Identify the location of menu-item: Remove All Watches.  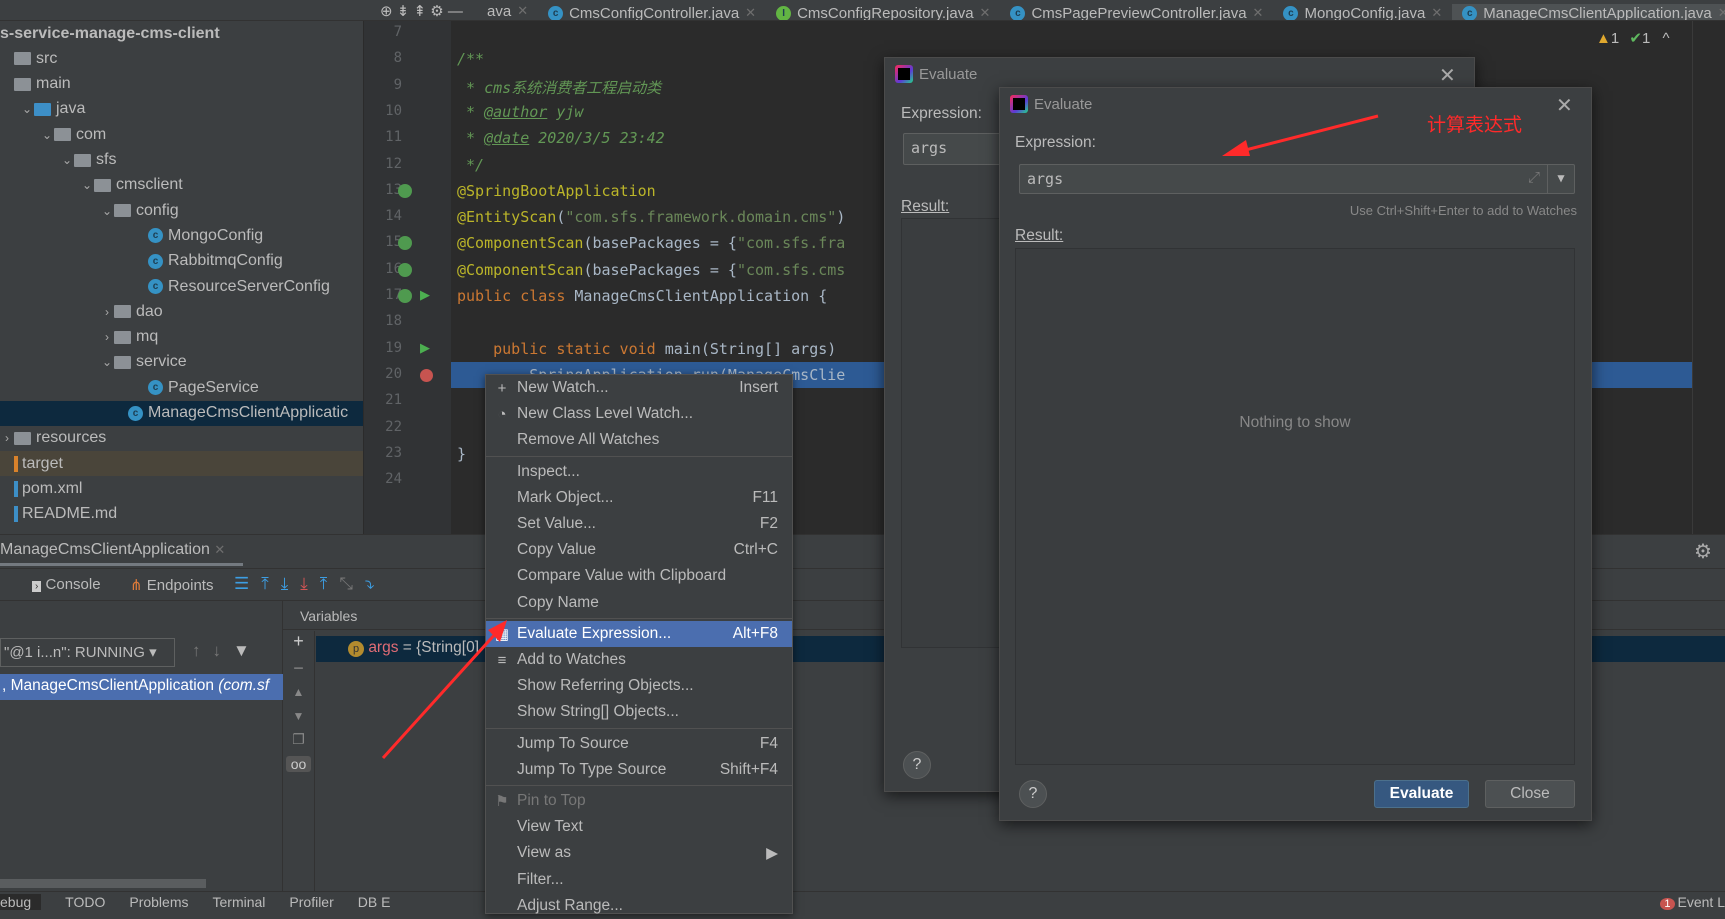
(639, 440).